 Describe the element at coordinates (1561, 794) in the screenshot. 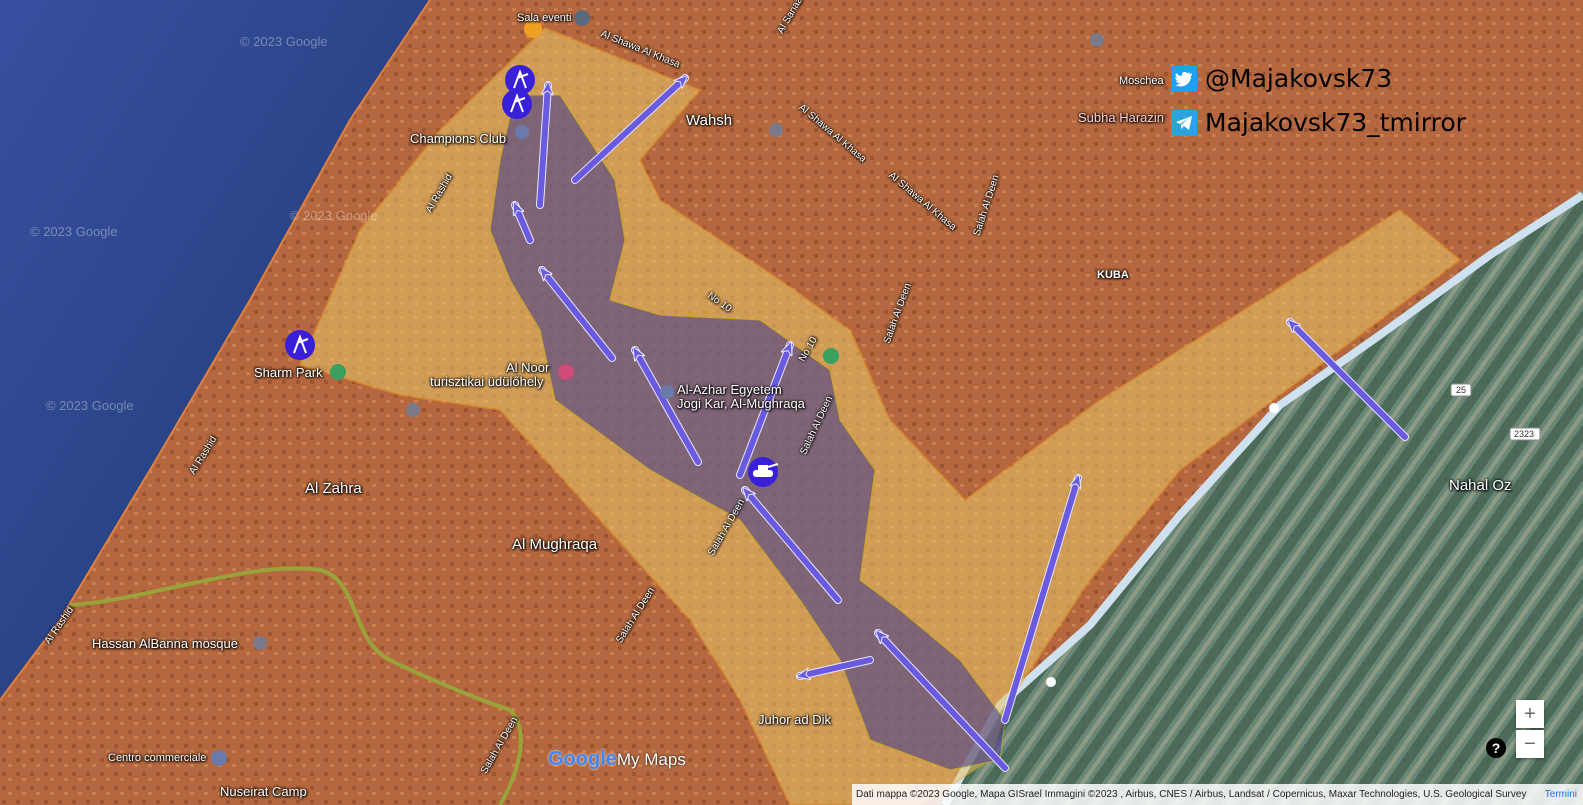

I see `terms-link: Termini` at that location.